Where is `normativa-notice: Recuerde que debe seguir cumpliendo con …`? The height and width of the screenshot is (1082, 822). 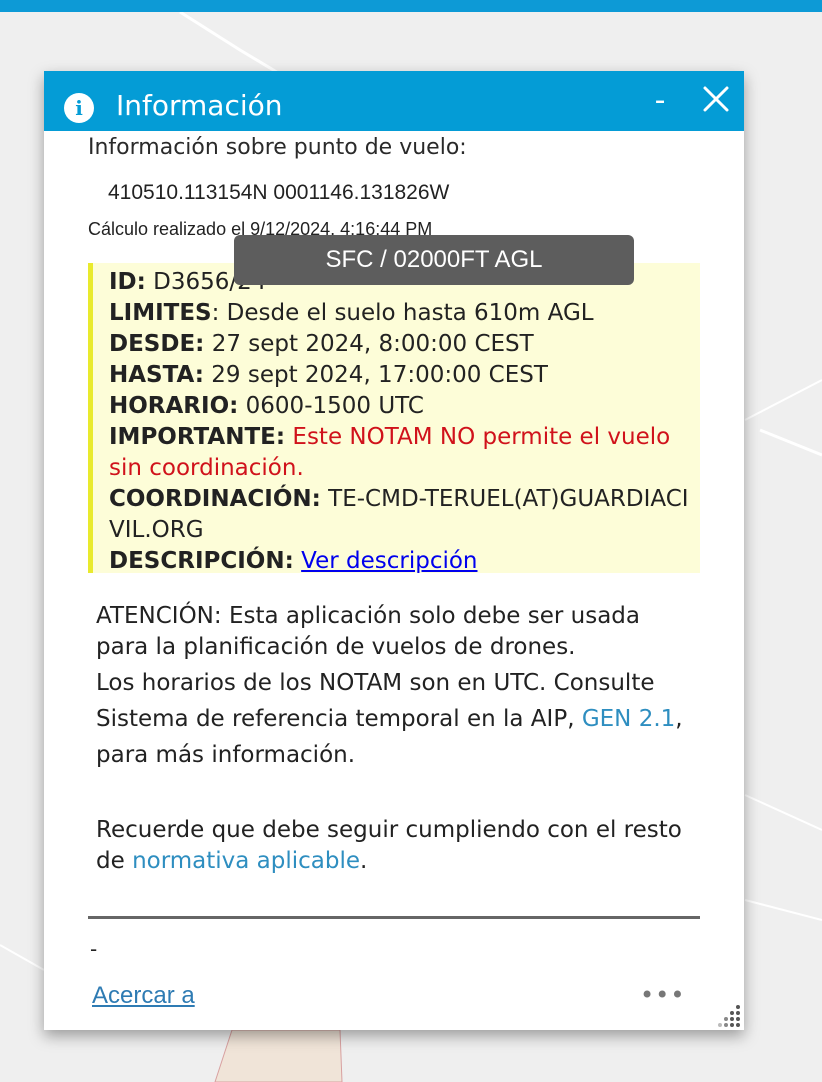 normativa-notice: Recuerde que debe seguir cumpliendo con … is located at coordinates (396, 846).